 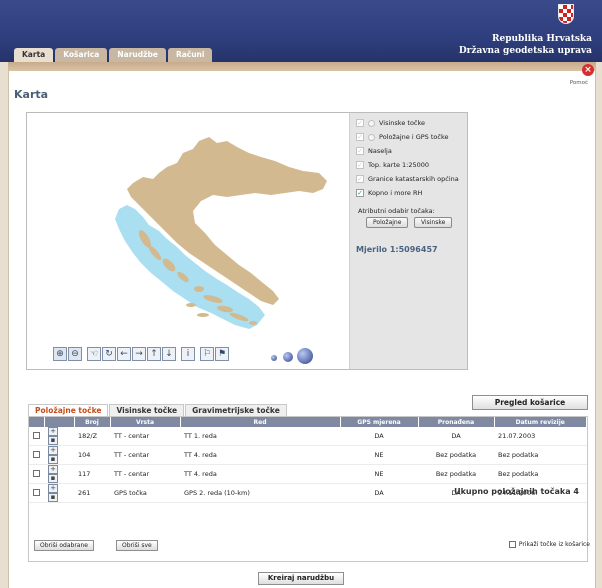 What do you see at coordinates (34, 55) in the screenshot?
I see `tab-karta: Karta` at bounding box center [34, 55].